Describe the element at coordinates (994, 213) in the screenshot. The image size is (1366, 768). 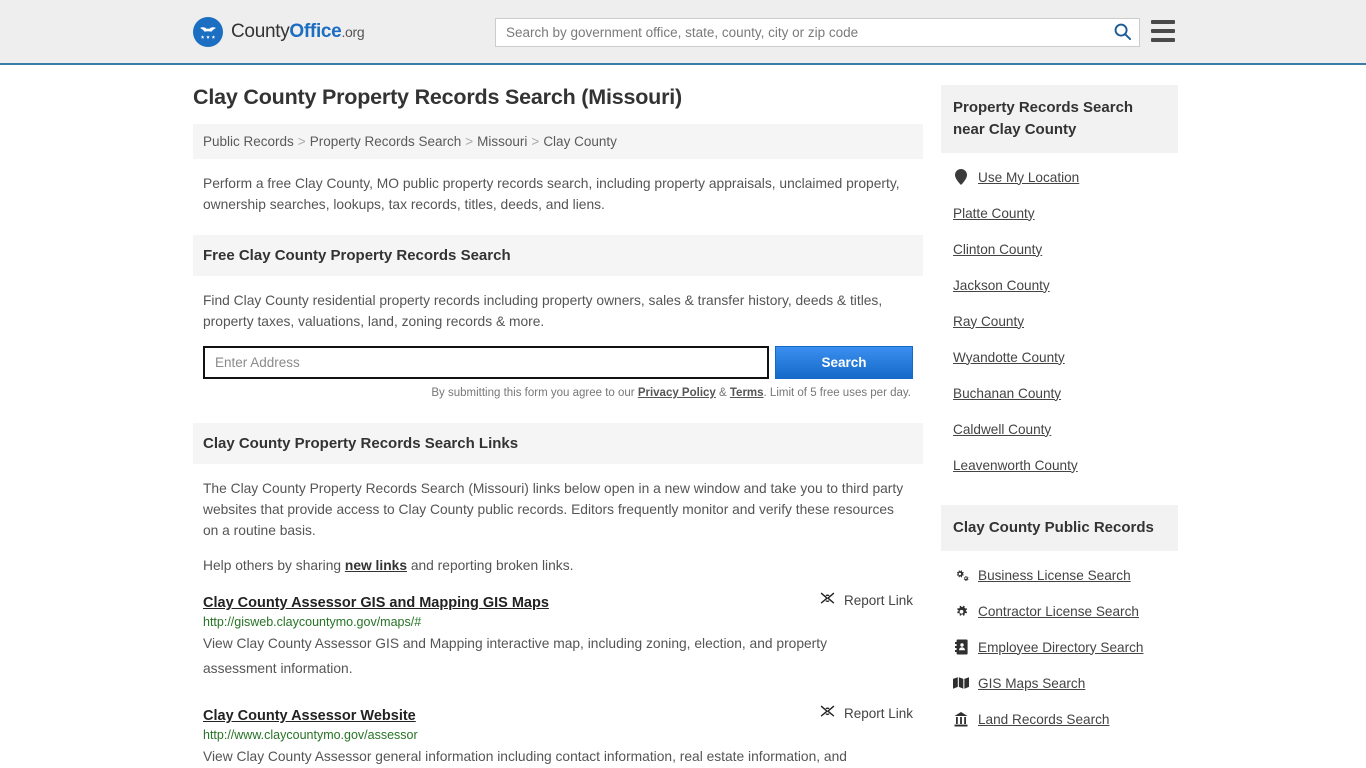
I see `sidebar-link-label: Platte County` at that location.